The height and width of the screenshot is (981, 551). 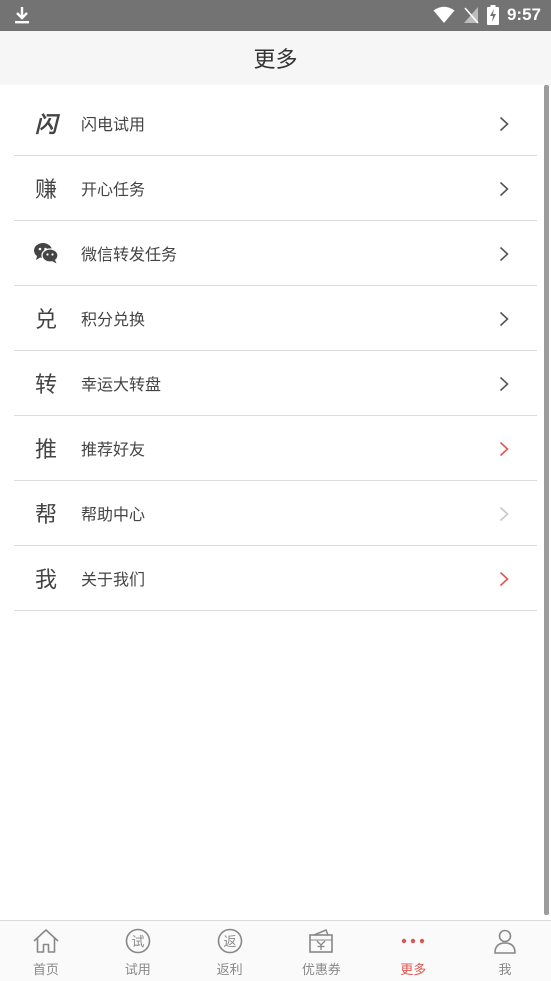 What do you see at coordinates (505, 941) in the screenshot?
I see `user-icon` at bounding box center [505, 941].